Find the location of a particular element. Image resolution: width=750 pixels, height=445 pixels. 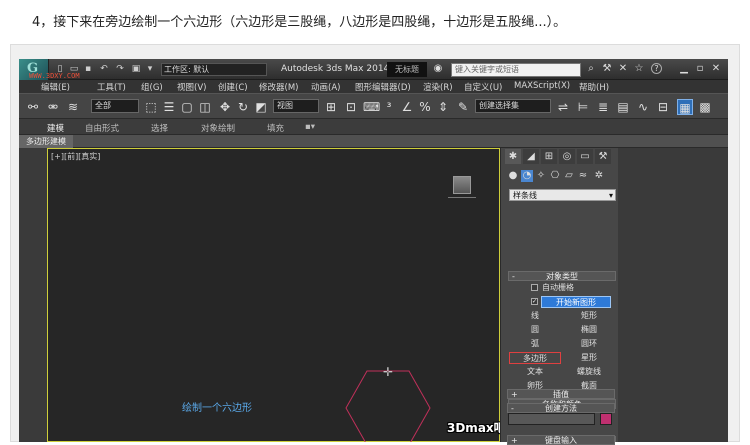

auto-grid-checkbox is located at coordinates (534, 287).